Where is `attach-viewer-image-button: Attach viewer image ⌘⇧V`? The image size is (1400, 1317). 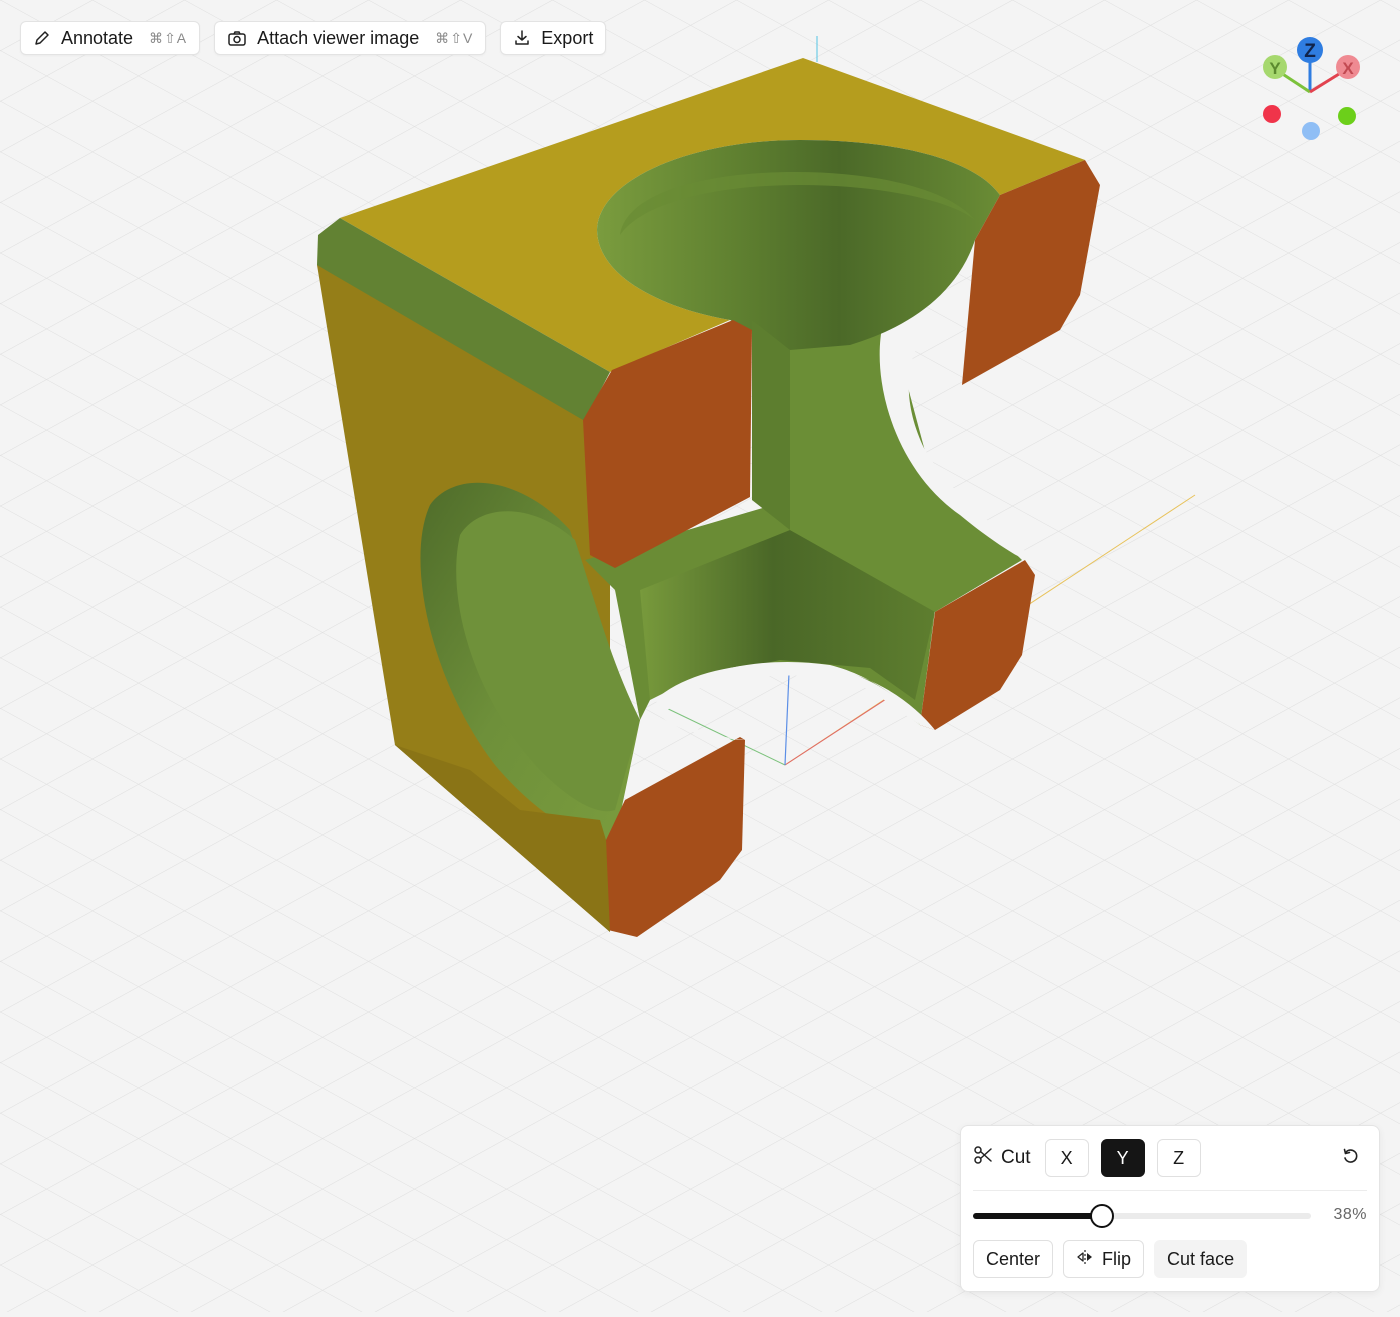
attach-viewer-image-button: Attach viewer image ⌘⇧V is located at coordinates (350, 38).